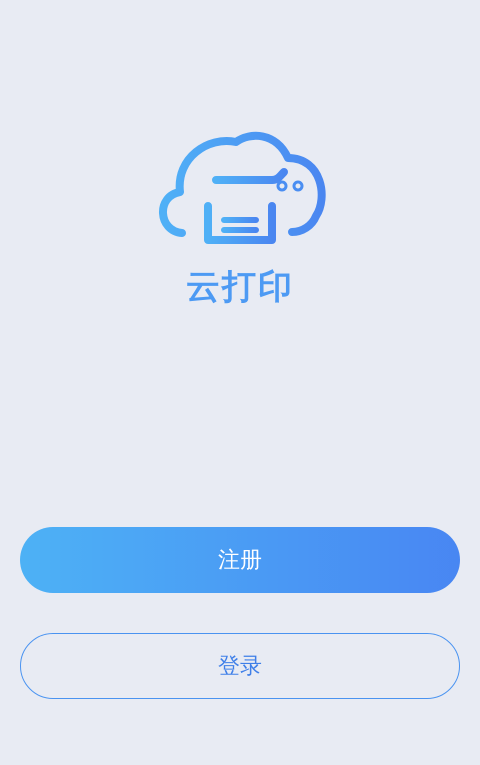 The height and width of the screenshot is (765, 480). What do you see at coordinates (240, 287) in the screenshot?
I see `app-title: 云打印` at bounding box center [240, 287].